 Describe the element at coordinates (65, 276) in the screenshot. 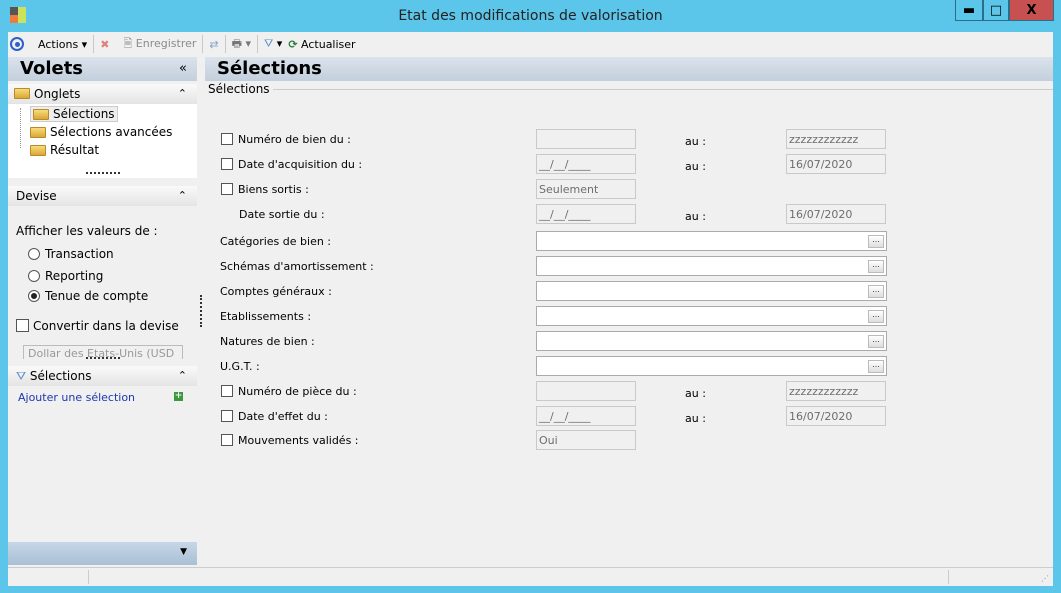

I see `radio-reporting: Reporting` at that location.